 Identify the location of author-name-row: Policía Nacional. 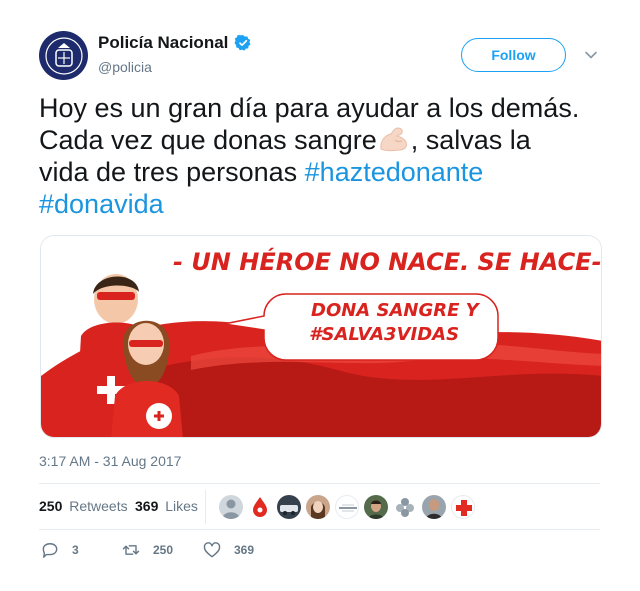
(175, 43).